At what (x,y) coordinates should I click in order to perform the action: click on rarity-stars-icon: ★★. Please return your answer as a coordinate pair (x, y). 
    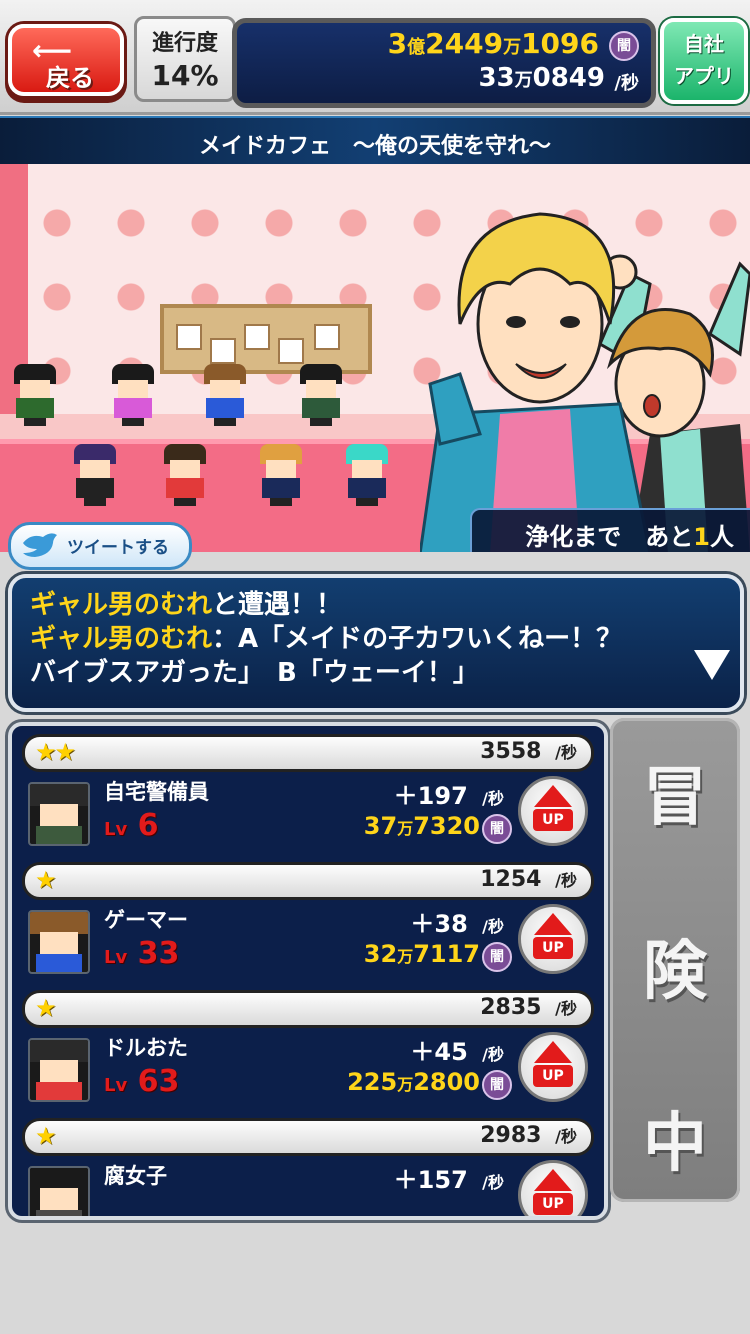
    Looking at the image, I should click on (55, 752).